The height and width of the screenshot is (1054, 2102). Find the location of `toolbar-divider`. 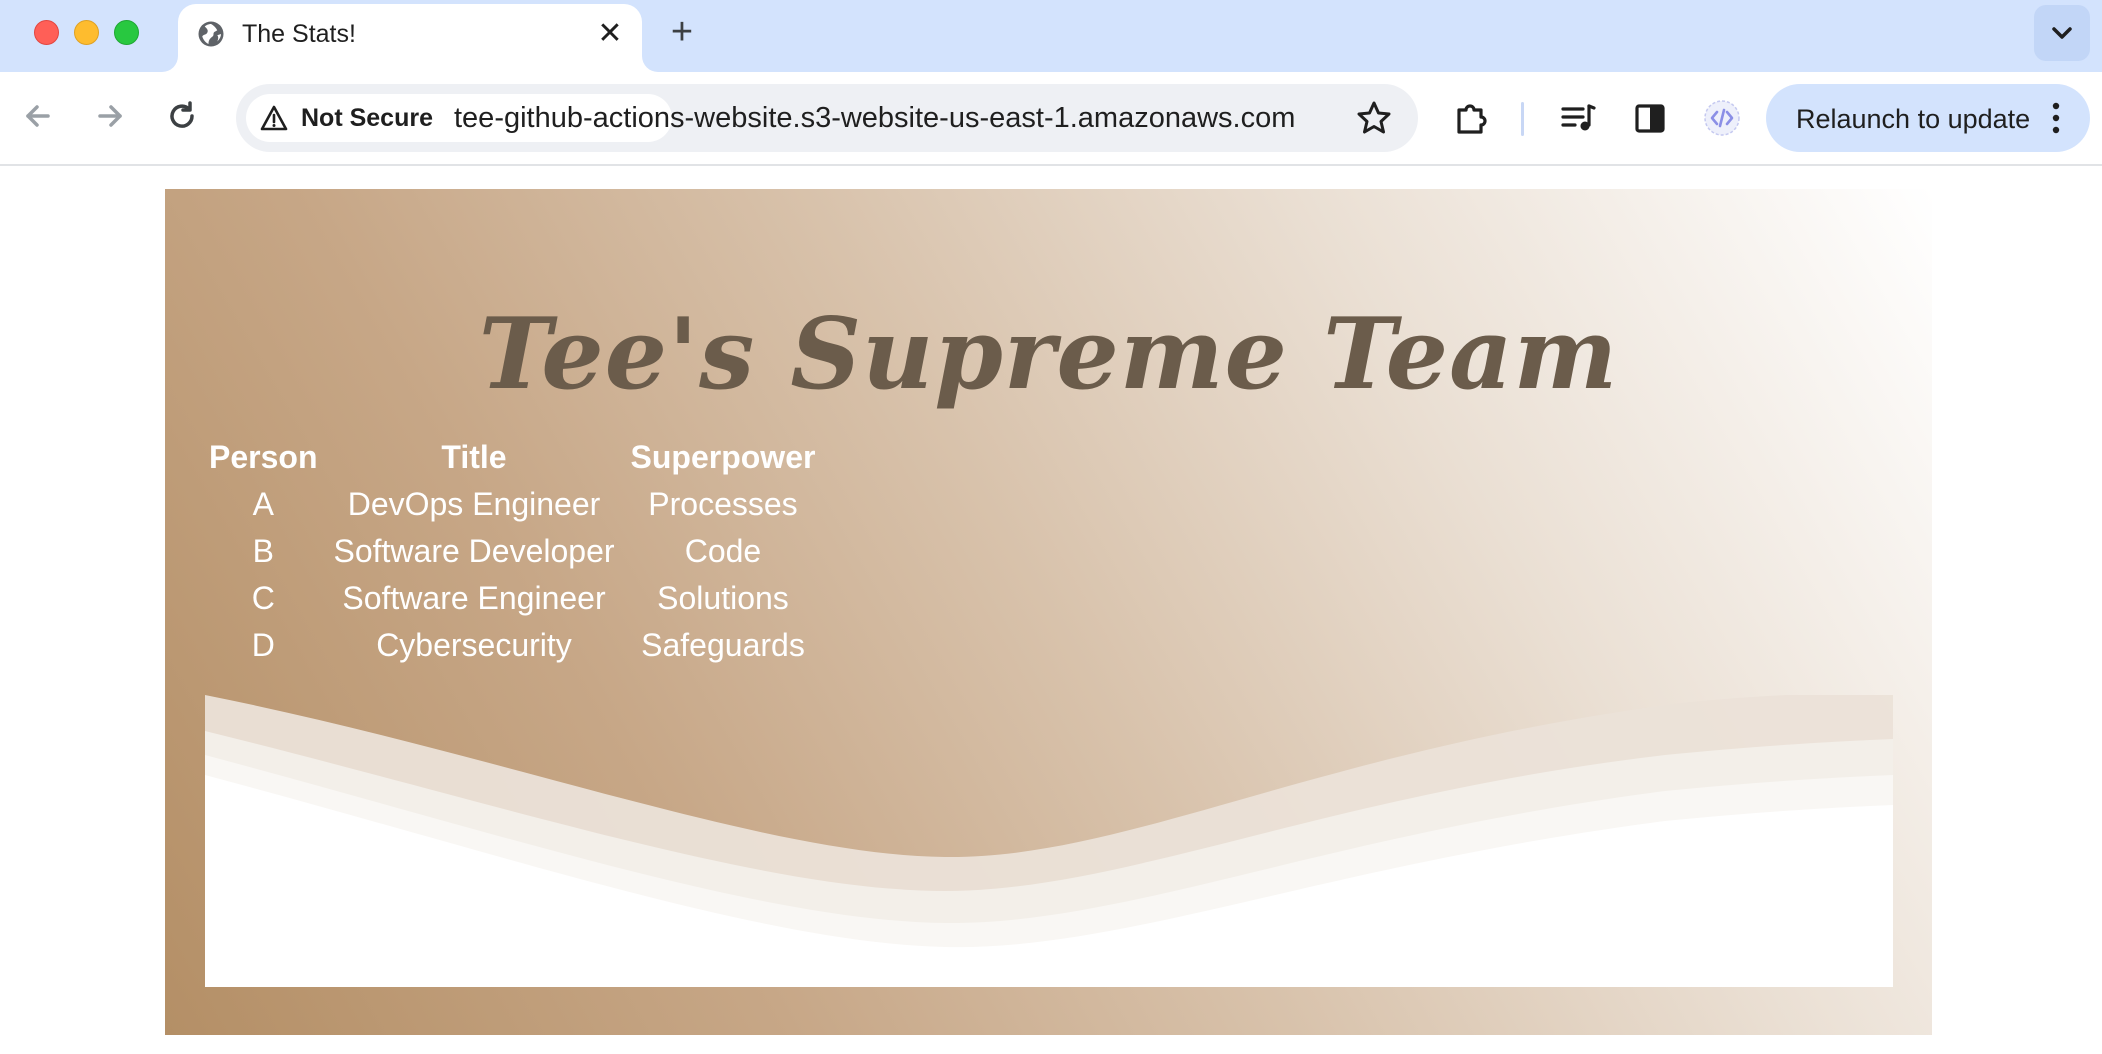

toolbar-divider is located at coordinates (1522, 119).